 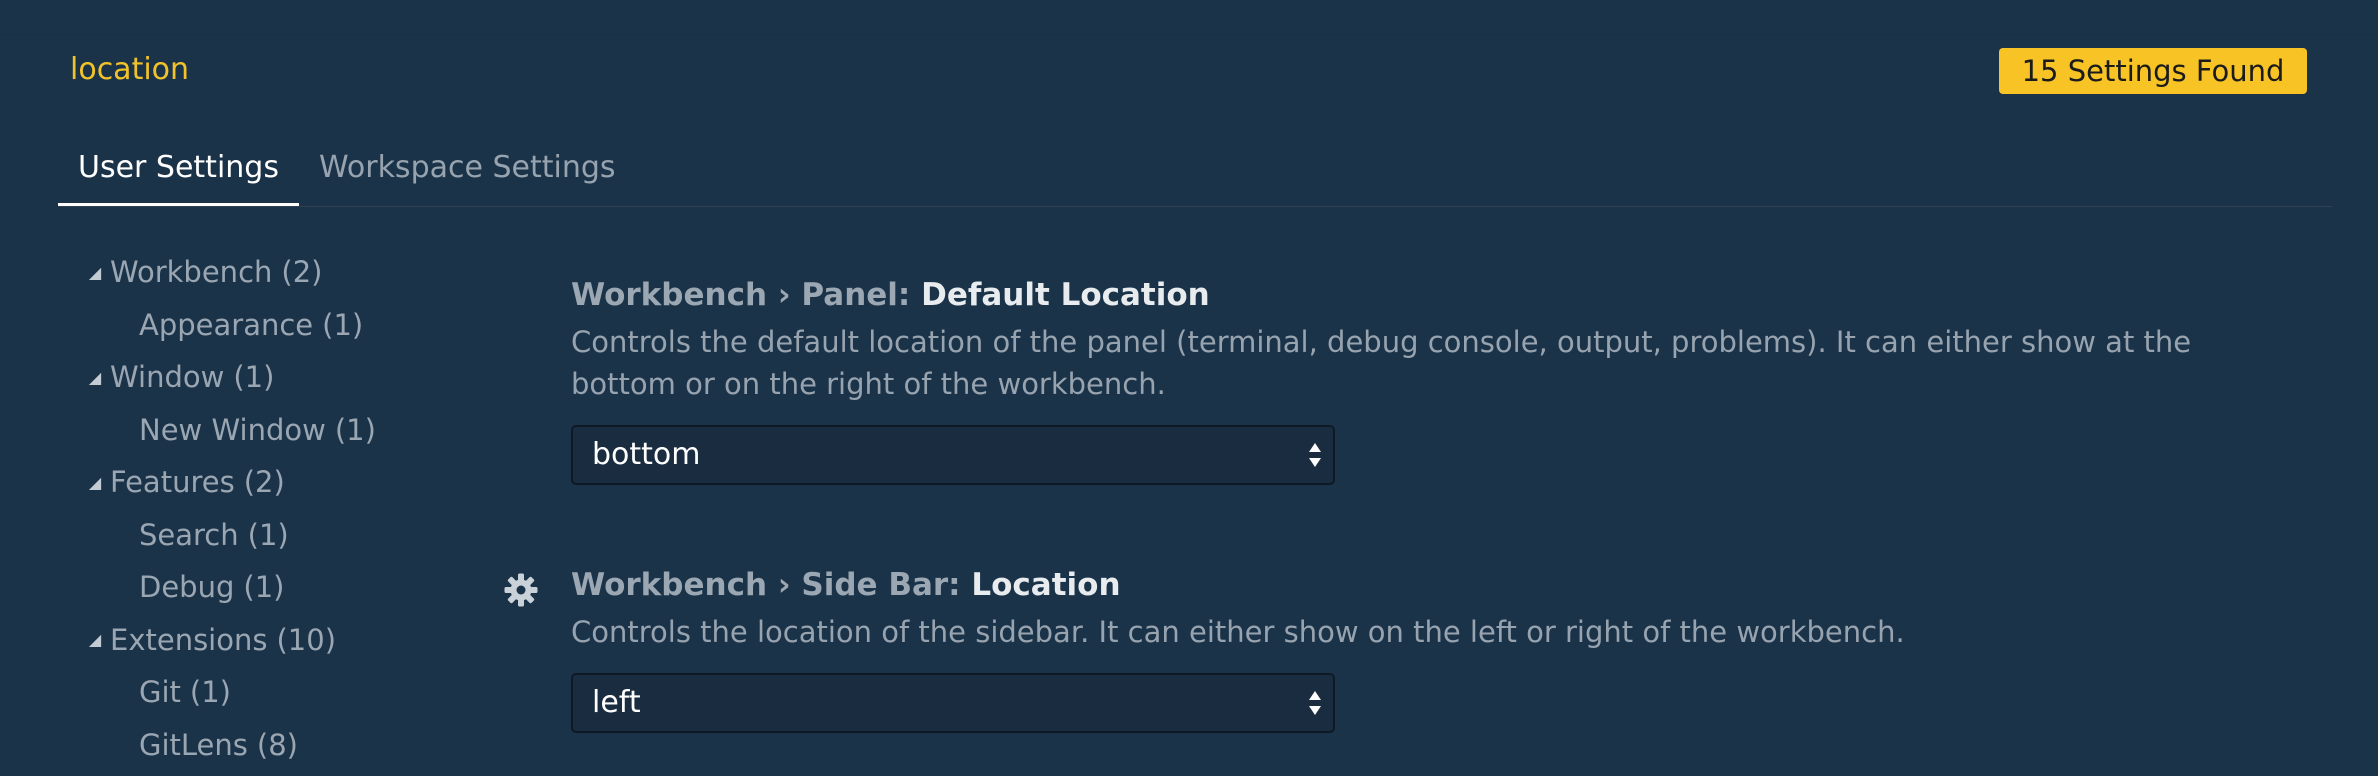 I want to click on toc-item-features: ◢ Features (2), so click(x=280, y=482).